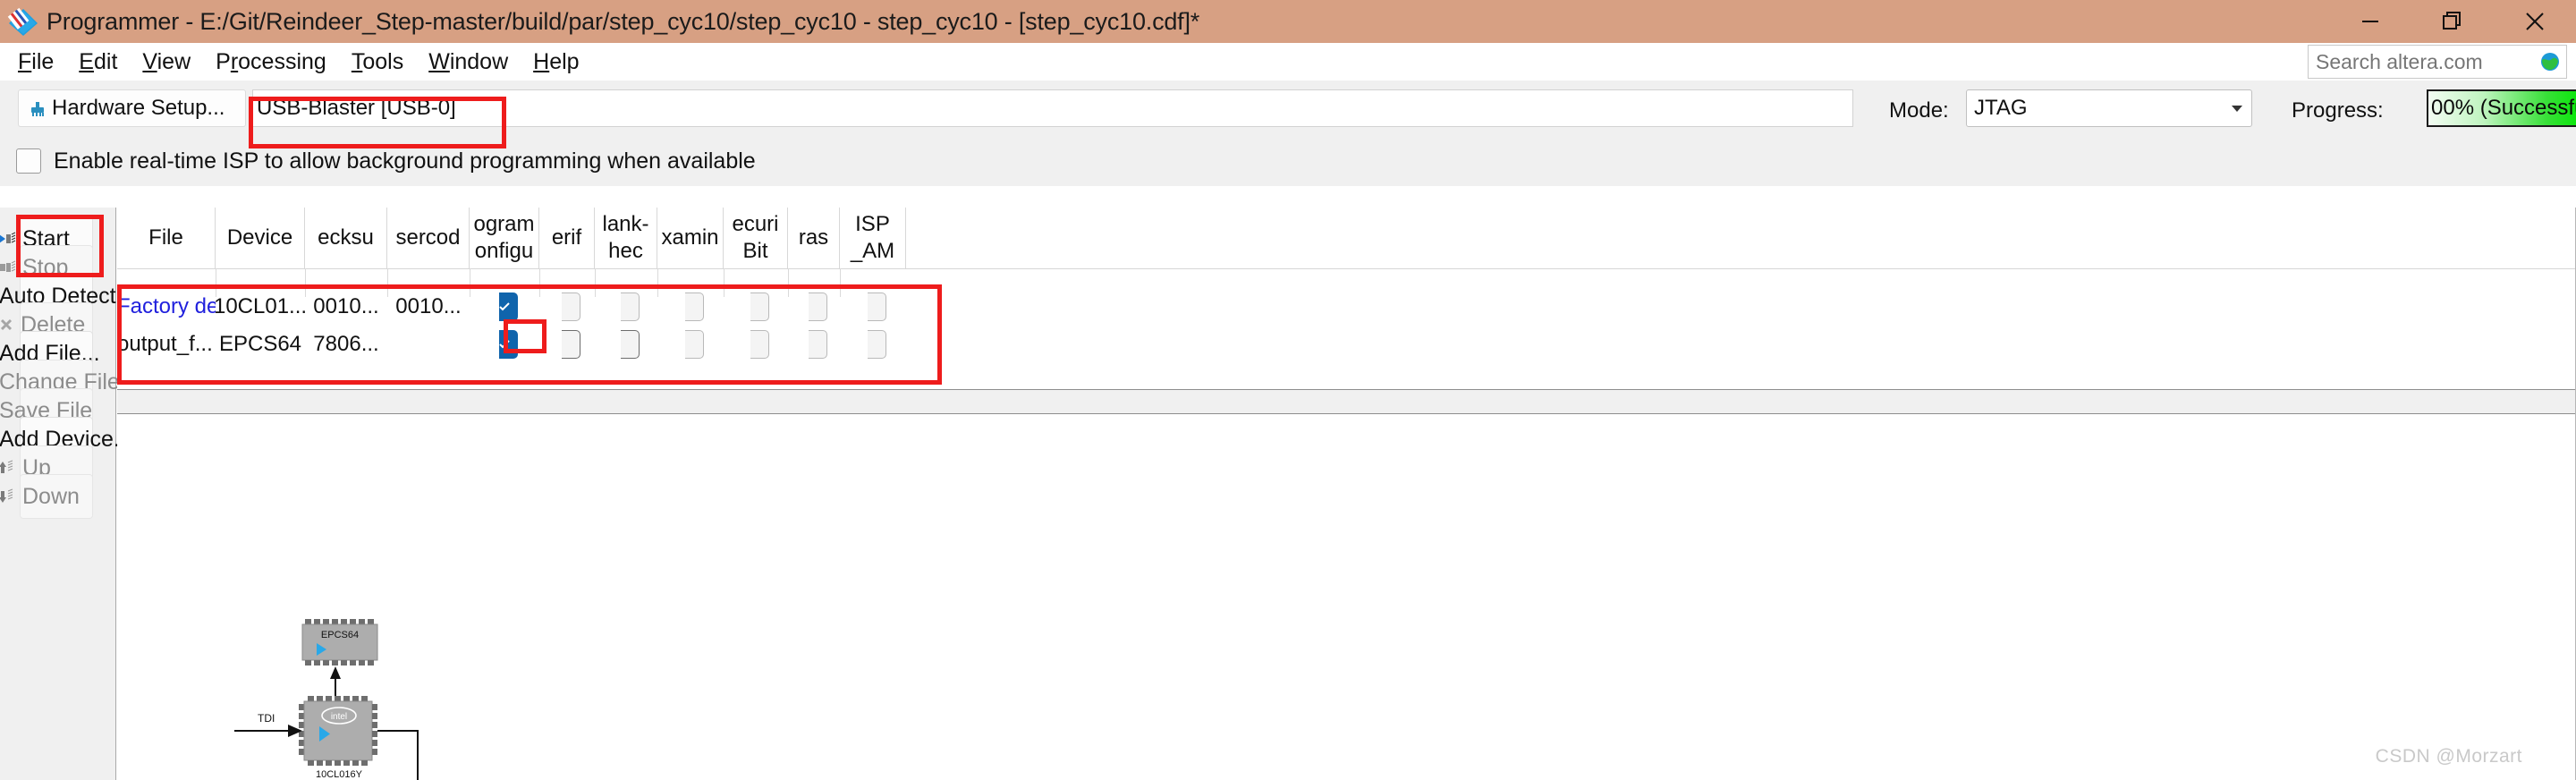 The image size is (2576, 780). What do you see at coordinates (98, 62) in the screenshot?
I see `menu-item-edit: Edit` at bounding box center [98, 62].